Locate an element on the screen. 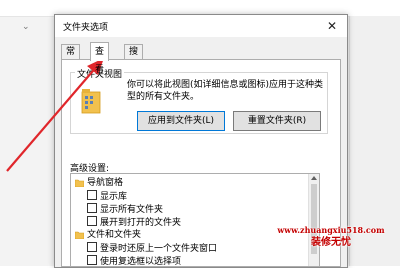 The width and height of the screenshot is (400, 268). list-item: 显示库 is located at coordinates (107, 196).